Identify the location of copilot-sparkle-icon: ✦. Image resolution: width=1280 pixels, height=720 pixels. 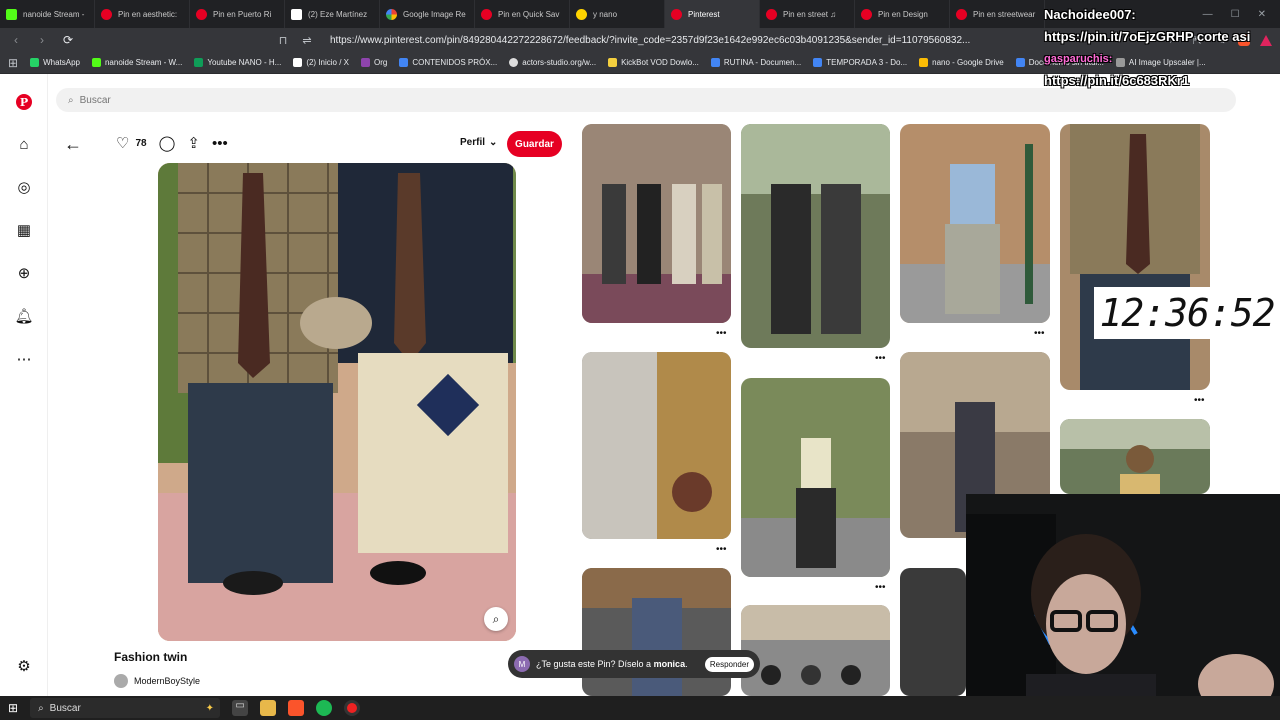
(210, 708).